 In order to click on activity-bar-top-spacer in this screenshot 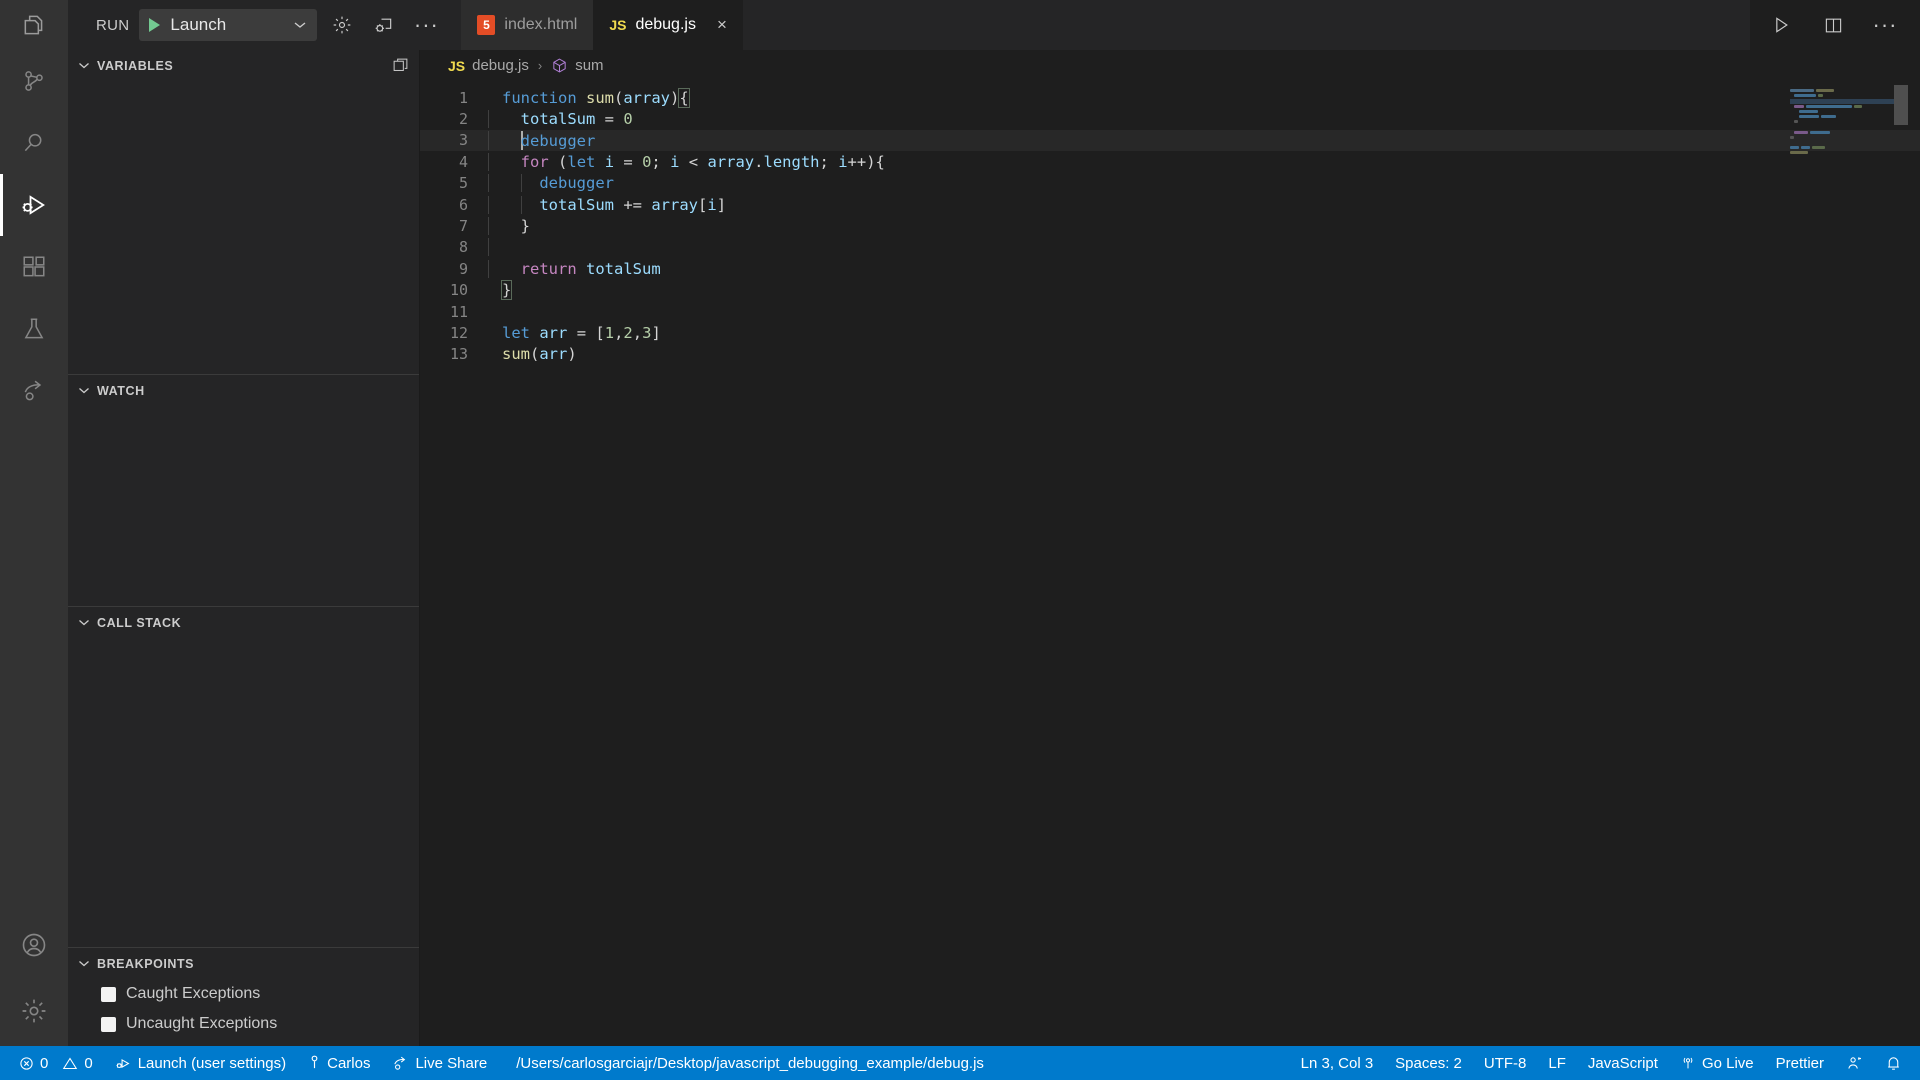, I will do `click(34, 25)`.